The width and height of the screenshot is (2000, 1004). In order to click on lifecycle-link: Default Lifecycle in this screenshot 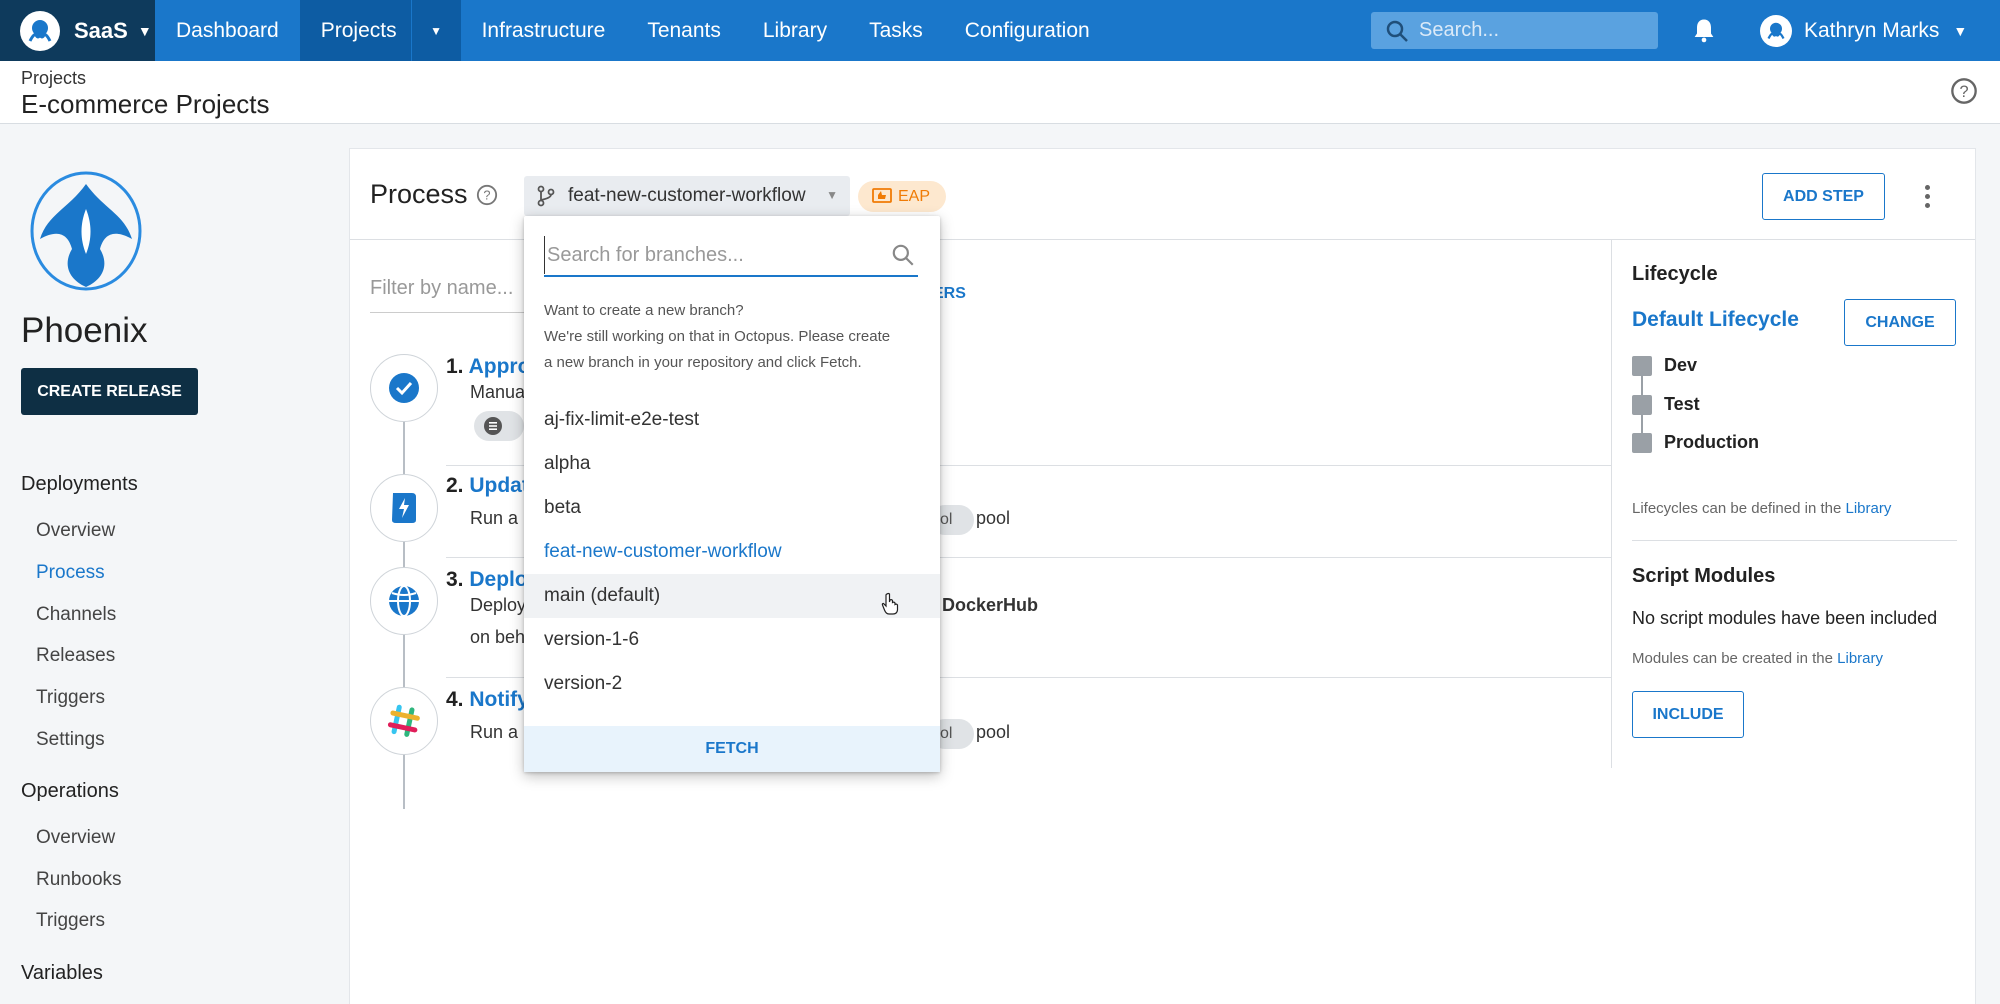, I will do `click(1715, 320)`.